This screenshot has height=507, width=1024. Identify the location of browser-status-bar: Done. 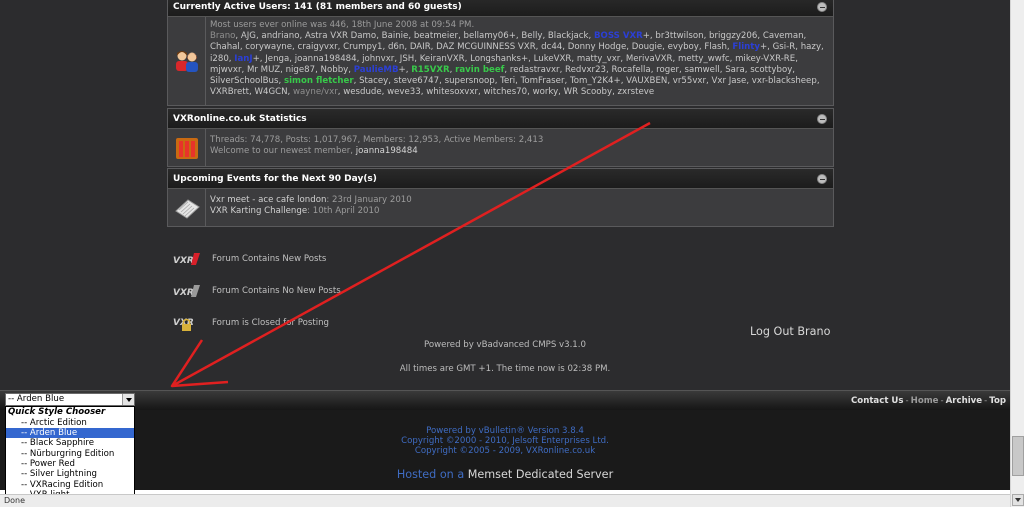
(505, 500).